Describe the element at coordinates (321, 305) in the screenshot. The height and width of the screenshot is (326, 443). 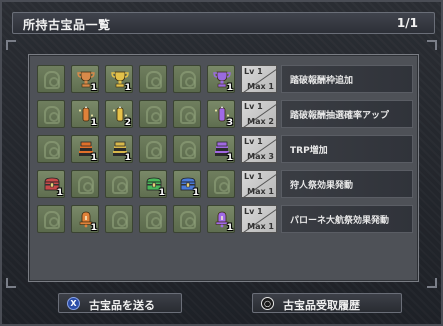
I see `receive-history-label: 古宝品受取履歴` at that location.